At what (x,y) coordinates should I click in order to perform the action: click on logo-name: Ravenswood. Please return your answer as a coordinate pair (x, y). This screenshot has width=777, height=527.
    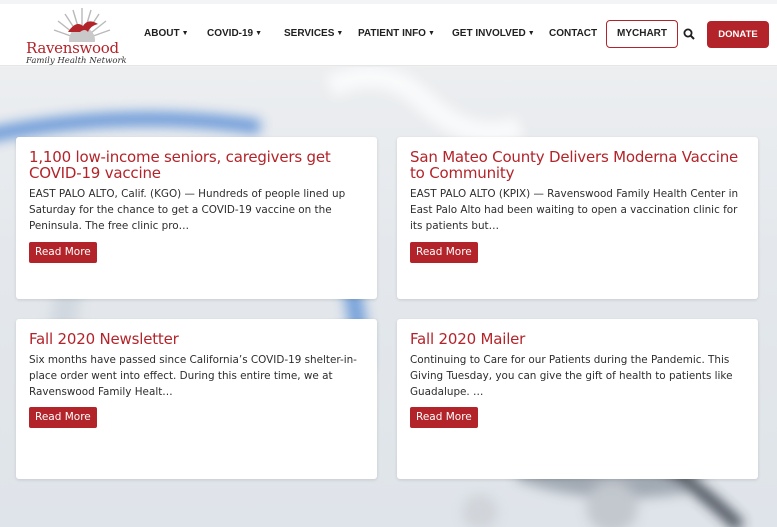
    Looking at the image, I should click on (72, 48).